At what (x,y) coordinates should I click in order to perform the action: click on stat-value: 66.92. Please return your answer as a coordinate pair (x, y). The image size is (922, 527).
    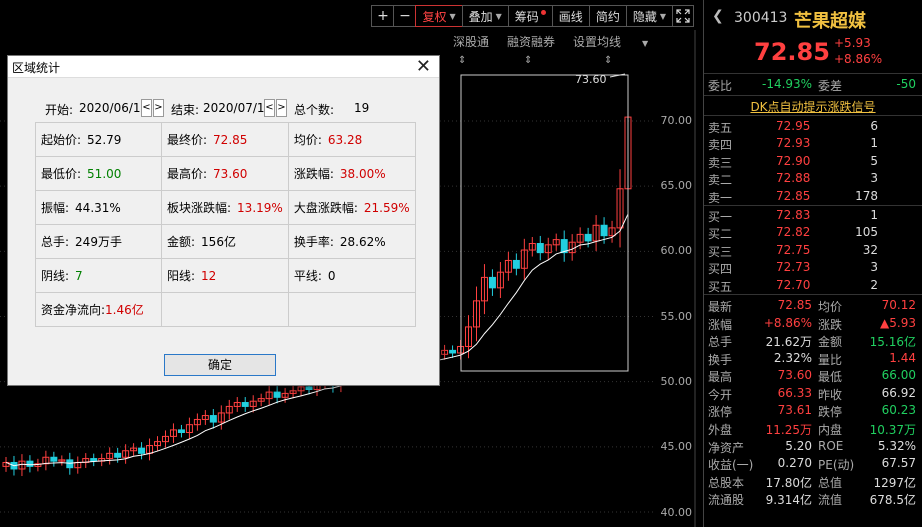
    Looking at the image, I should click on (898, 392).